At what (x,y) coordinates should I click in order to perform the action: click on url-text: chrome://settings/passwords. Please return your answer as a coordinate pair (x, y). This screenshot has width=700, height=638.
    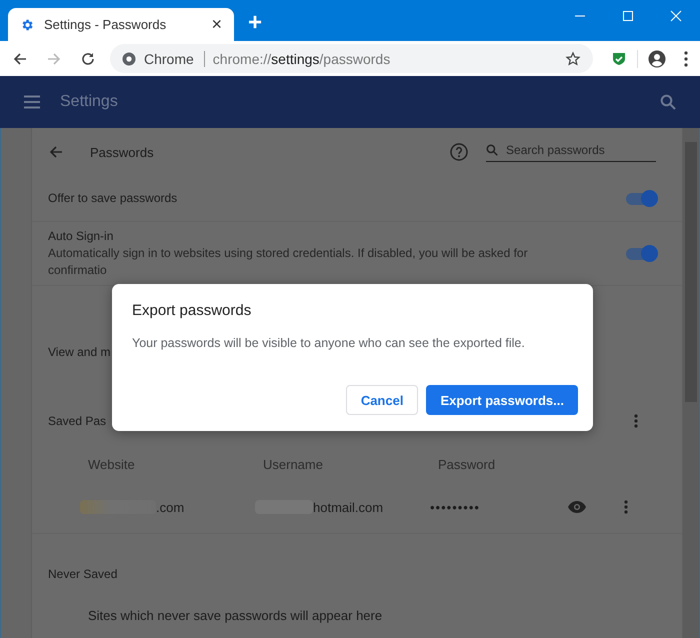
    Looking at the image, I should click on (301, 58).